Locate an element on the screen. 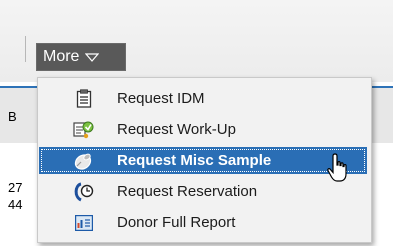  reservation-clock-icon is located at coordinates (84, 192).